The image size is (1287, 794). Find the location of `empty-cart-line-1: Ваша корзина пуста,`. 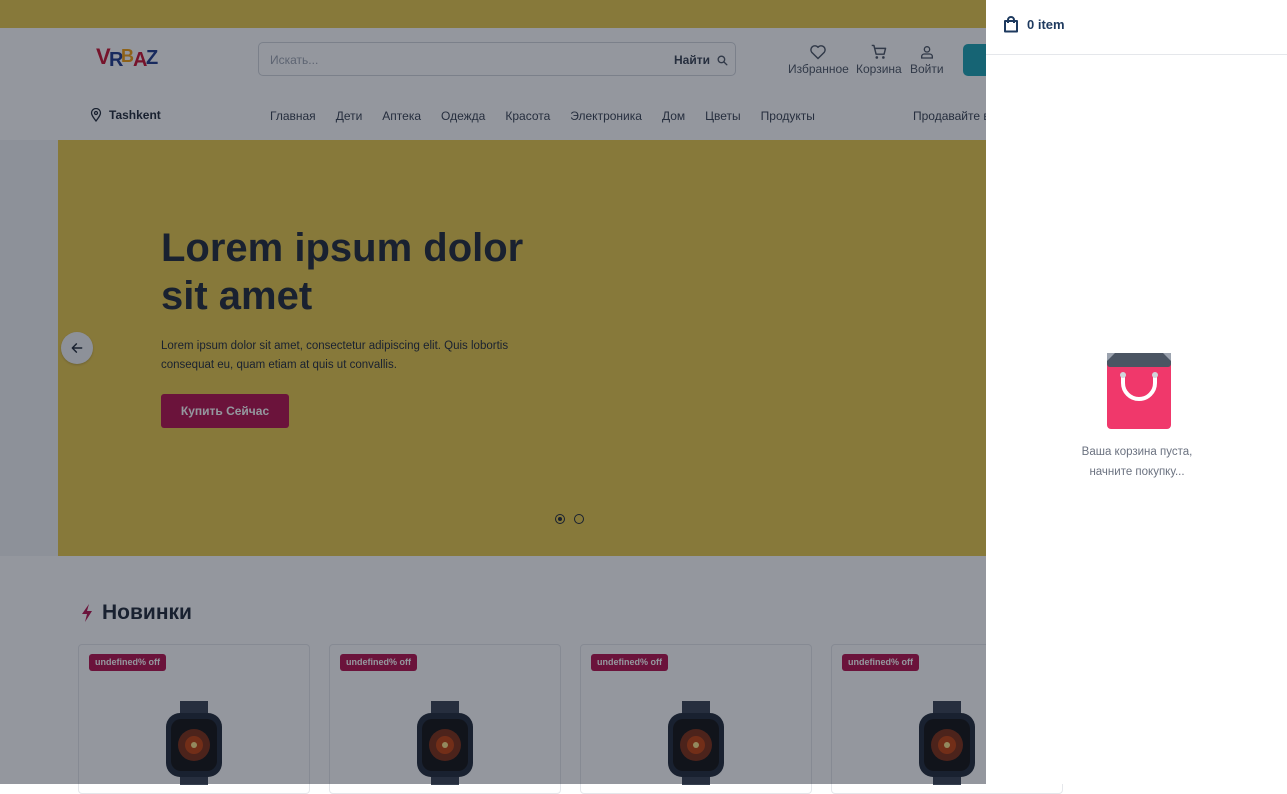

empty-cart-line-1: Ваша корзина пуста, is located at coordinates (1137, 452).